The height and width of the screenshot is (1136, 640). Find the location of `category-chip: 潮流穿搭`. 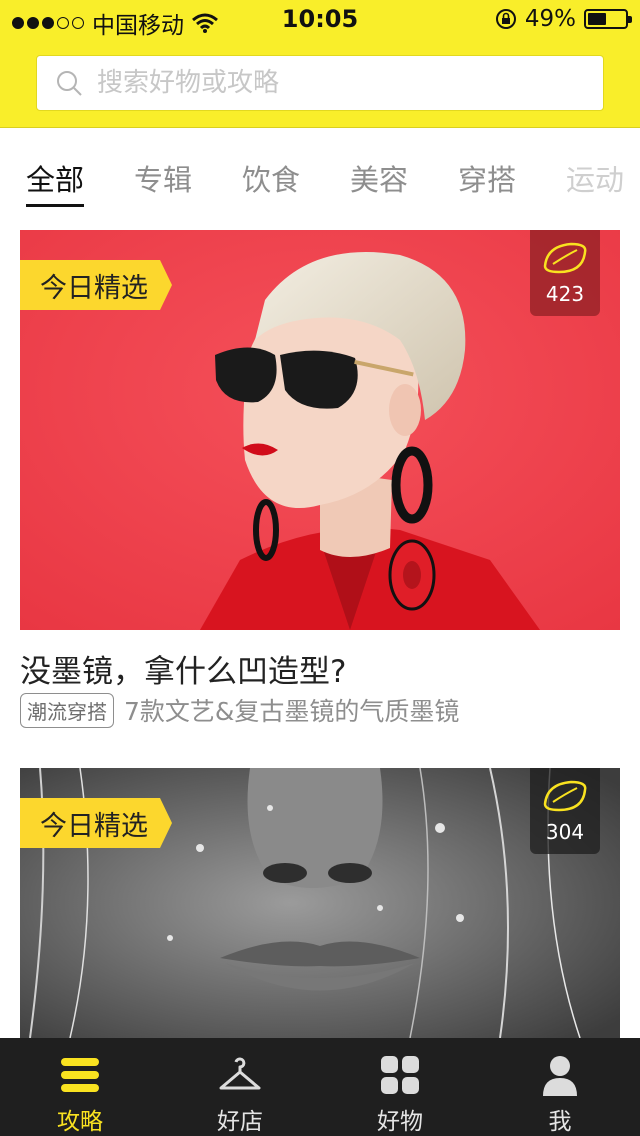

category-chip: 潮流穿搭 is located at coordinates (67, 710).